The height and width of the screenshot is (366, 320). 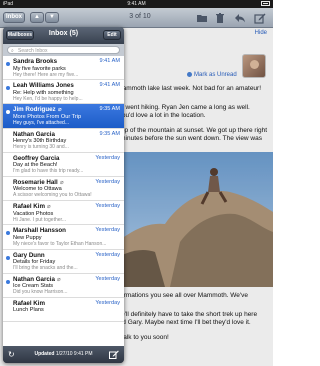 I want to click on mail-sender: Marshall Hansson, so click(x=39, y=231).